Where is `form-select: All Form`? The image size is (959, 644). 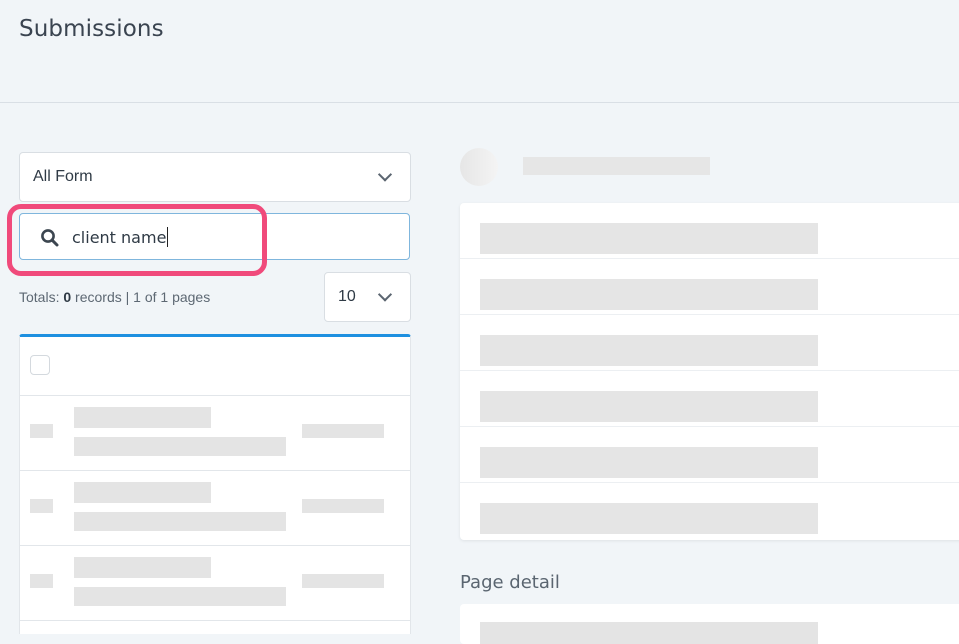
form-select: All Form is located at coordinates (215, 177).